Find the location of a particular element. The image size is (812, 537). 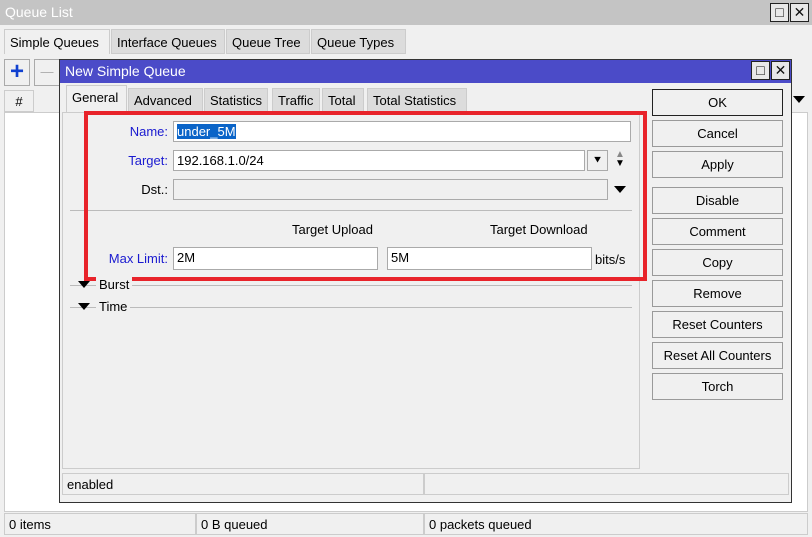

apply-button: Apply is located at coordinates (717, 164).